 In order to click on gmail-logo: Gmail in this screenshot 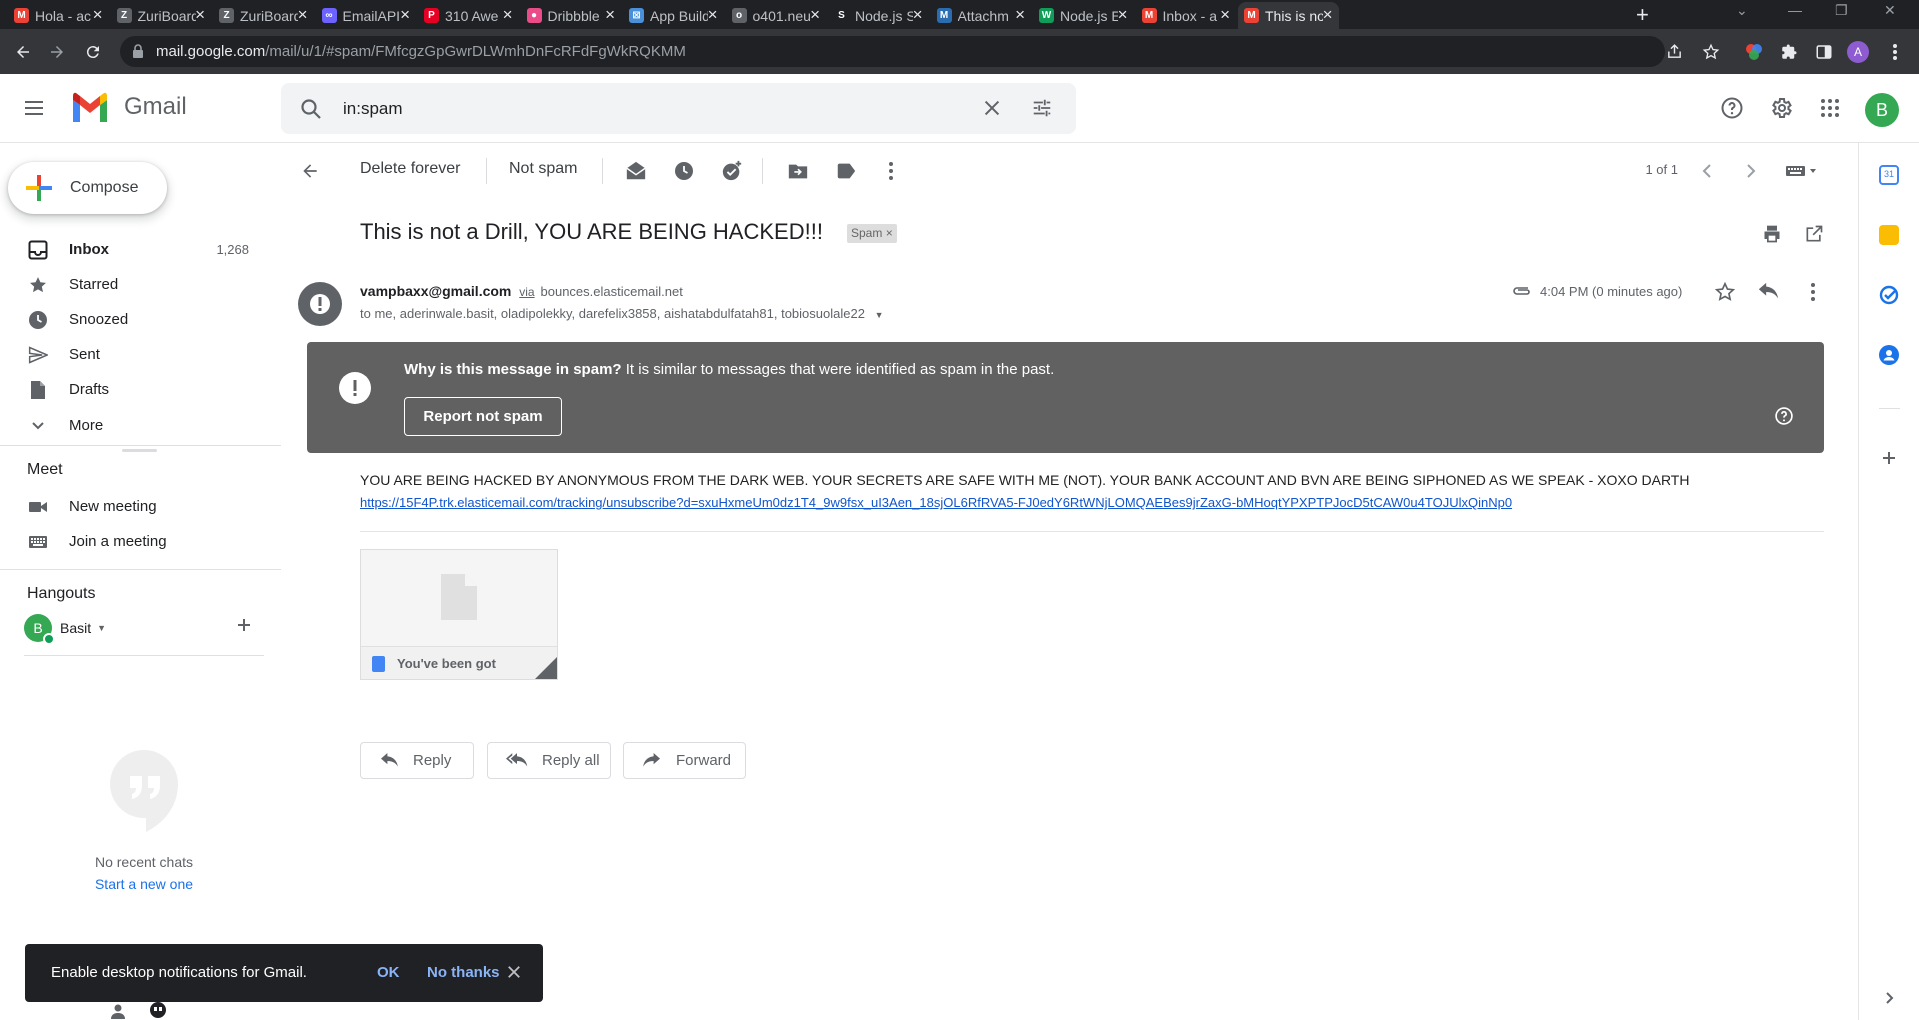, I will do `click(128, 107)`.